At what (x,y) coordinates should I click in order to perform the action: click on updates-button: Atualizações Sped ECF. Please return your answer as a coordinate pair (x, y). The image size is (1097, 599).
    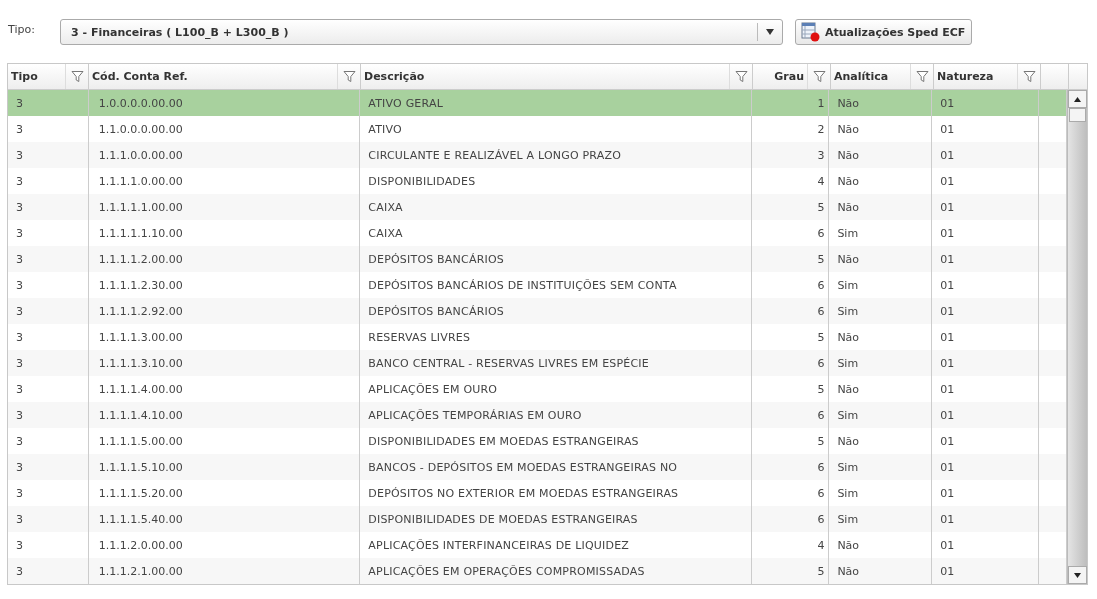
    Looking at the image, I should click on (884, 32).